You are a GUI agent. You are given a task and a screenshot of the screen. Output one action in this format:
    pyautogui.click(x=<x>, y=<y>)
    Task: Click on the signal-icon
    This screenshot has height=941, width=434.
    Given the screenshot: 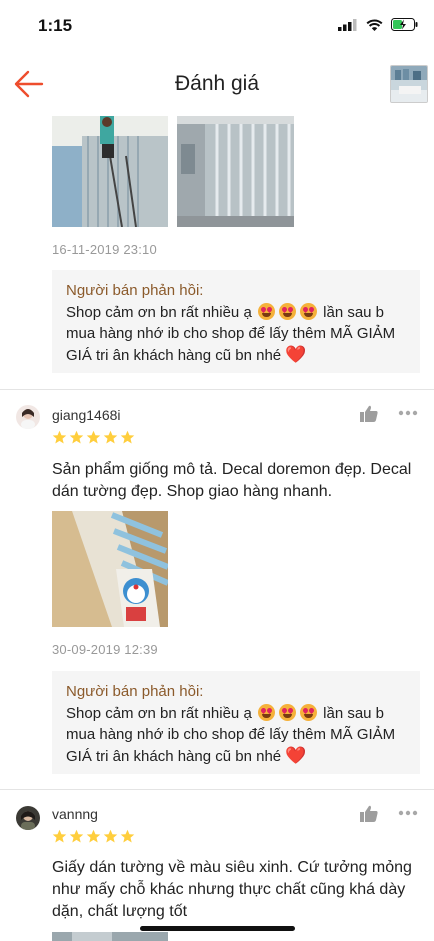 What is the action you would take?
    pyautogui.click(x=347, y=24)
    